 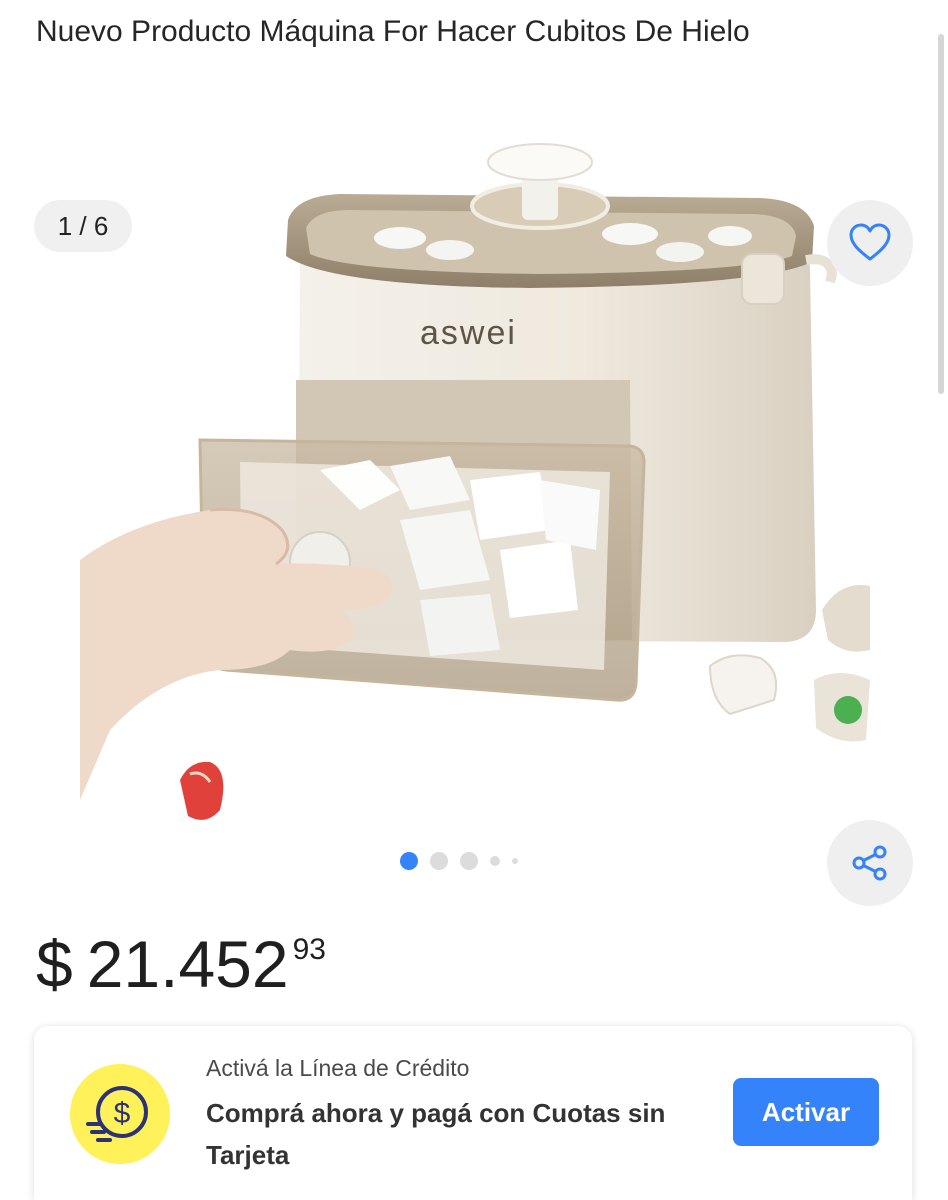 What do you see at coordinates (468, 333) in the screenshot?
I see `brand-logo-text: aswei` at bounding box center [468, 333].